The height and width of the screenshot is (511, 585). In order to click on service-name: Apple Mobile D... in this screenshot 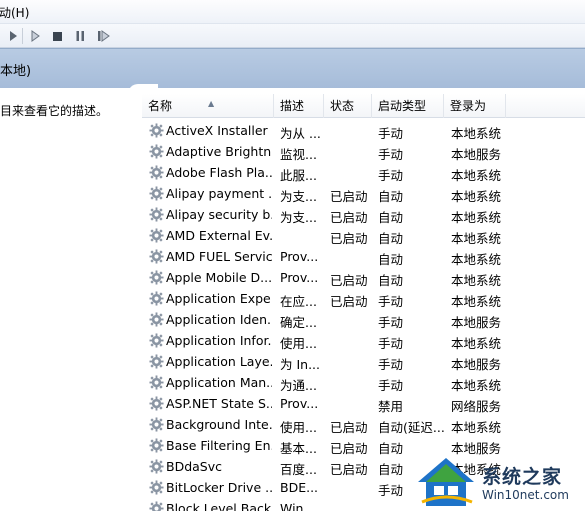, I will do `click(219, 277)`.